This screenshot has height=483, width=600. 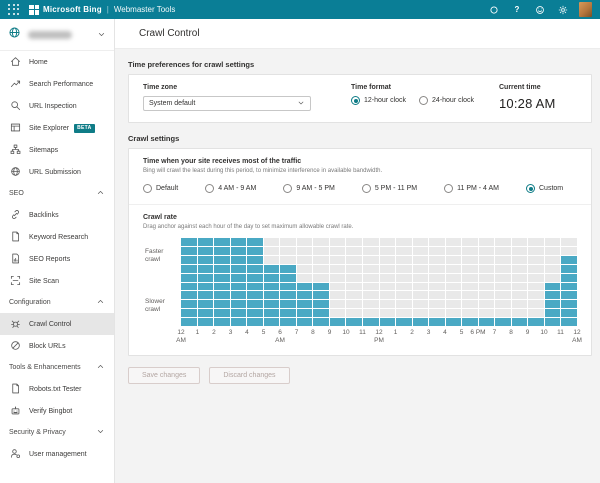 I want to click on sidebar-item-block-urls: Block URLs, so click(x=57, y=346).